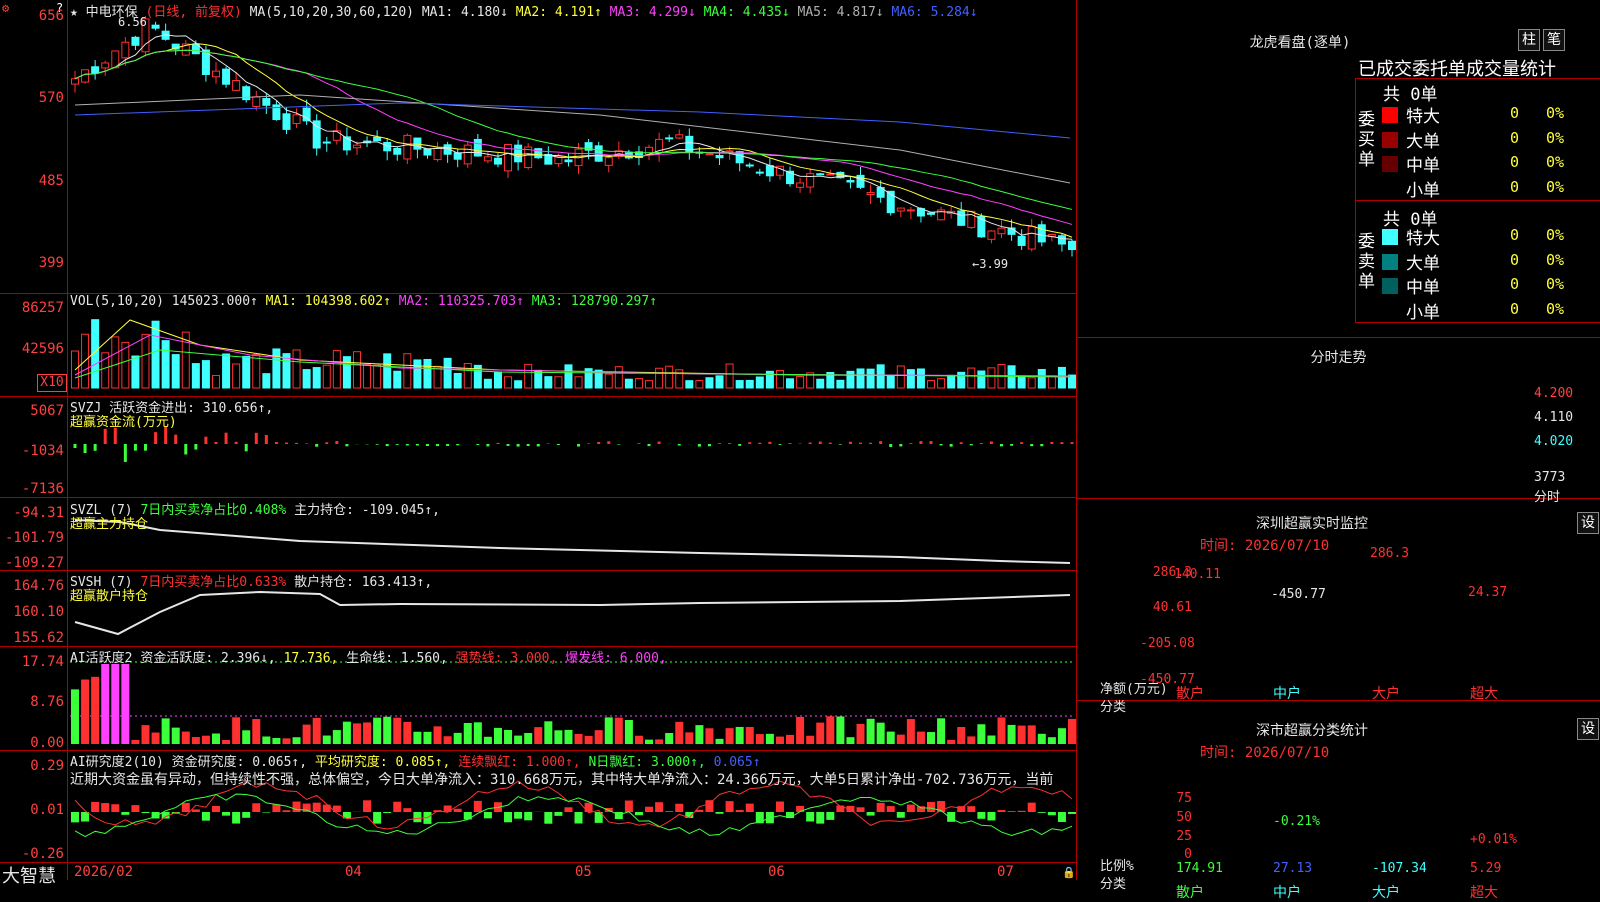 This screenshot has height=902, width=1600. Describe the element at coordinates (931, 12) in the screenshot. I see `ma-value-6: MA6: 5.284↓` at that location.